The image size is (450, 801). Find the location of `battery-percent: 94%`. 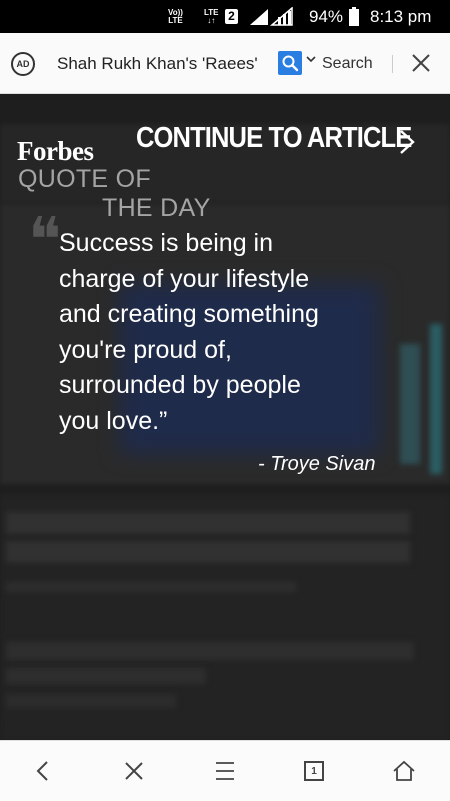

battery-percent: 94% is located at coordinates (326, 16).